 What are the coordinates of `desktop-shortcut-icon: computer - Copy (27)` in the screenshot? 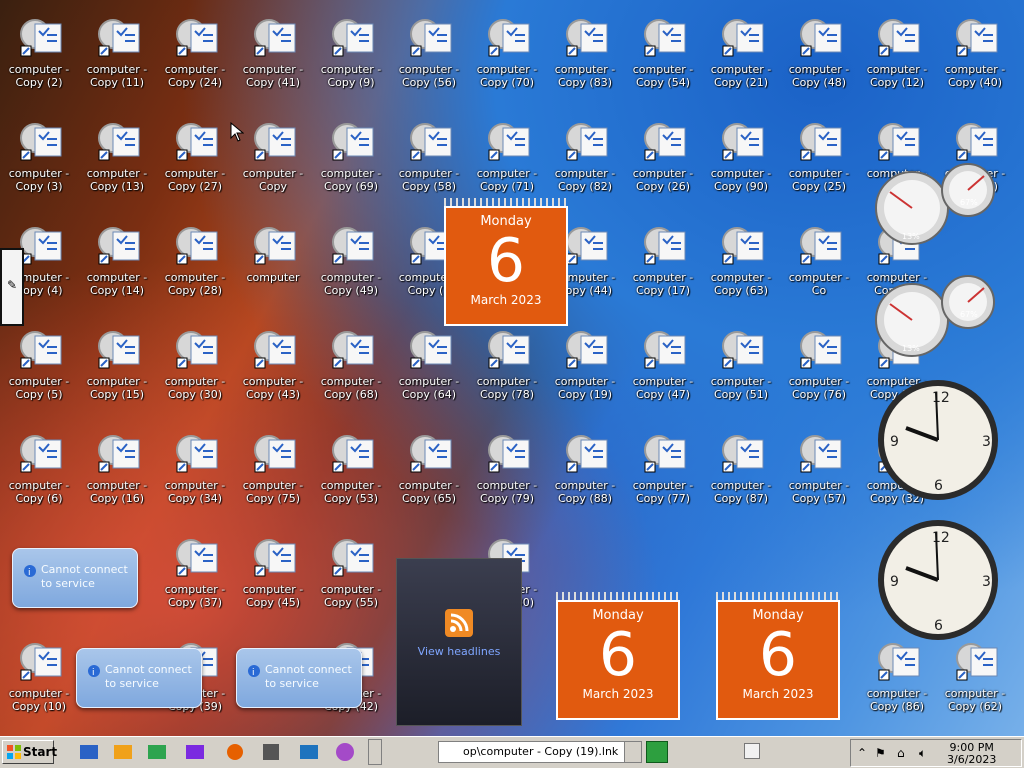 It's located at (195, 158).